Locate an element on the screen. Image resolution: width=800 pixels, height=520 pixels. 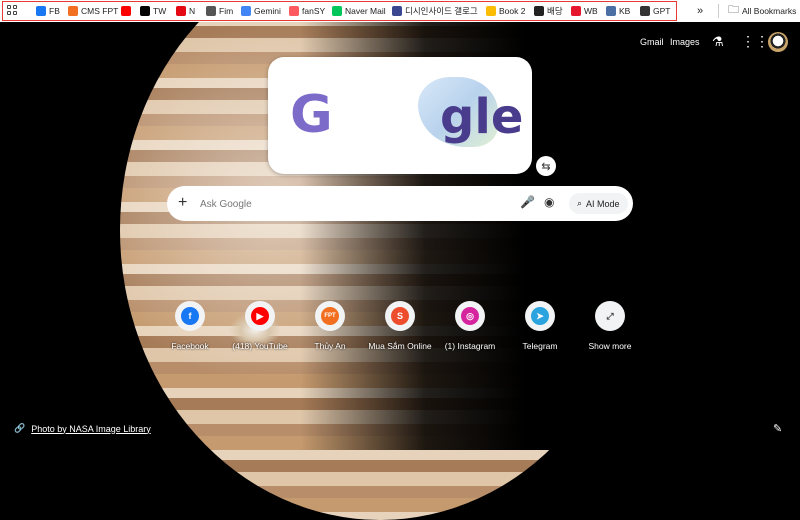
fpt-icon: FPT is located at coordinates (330, 316).